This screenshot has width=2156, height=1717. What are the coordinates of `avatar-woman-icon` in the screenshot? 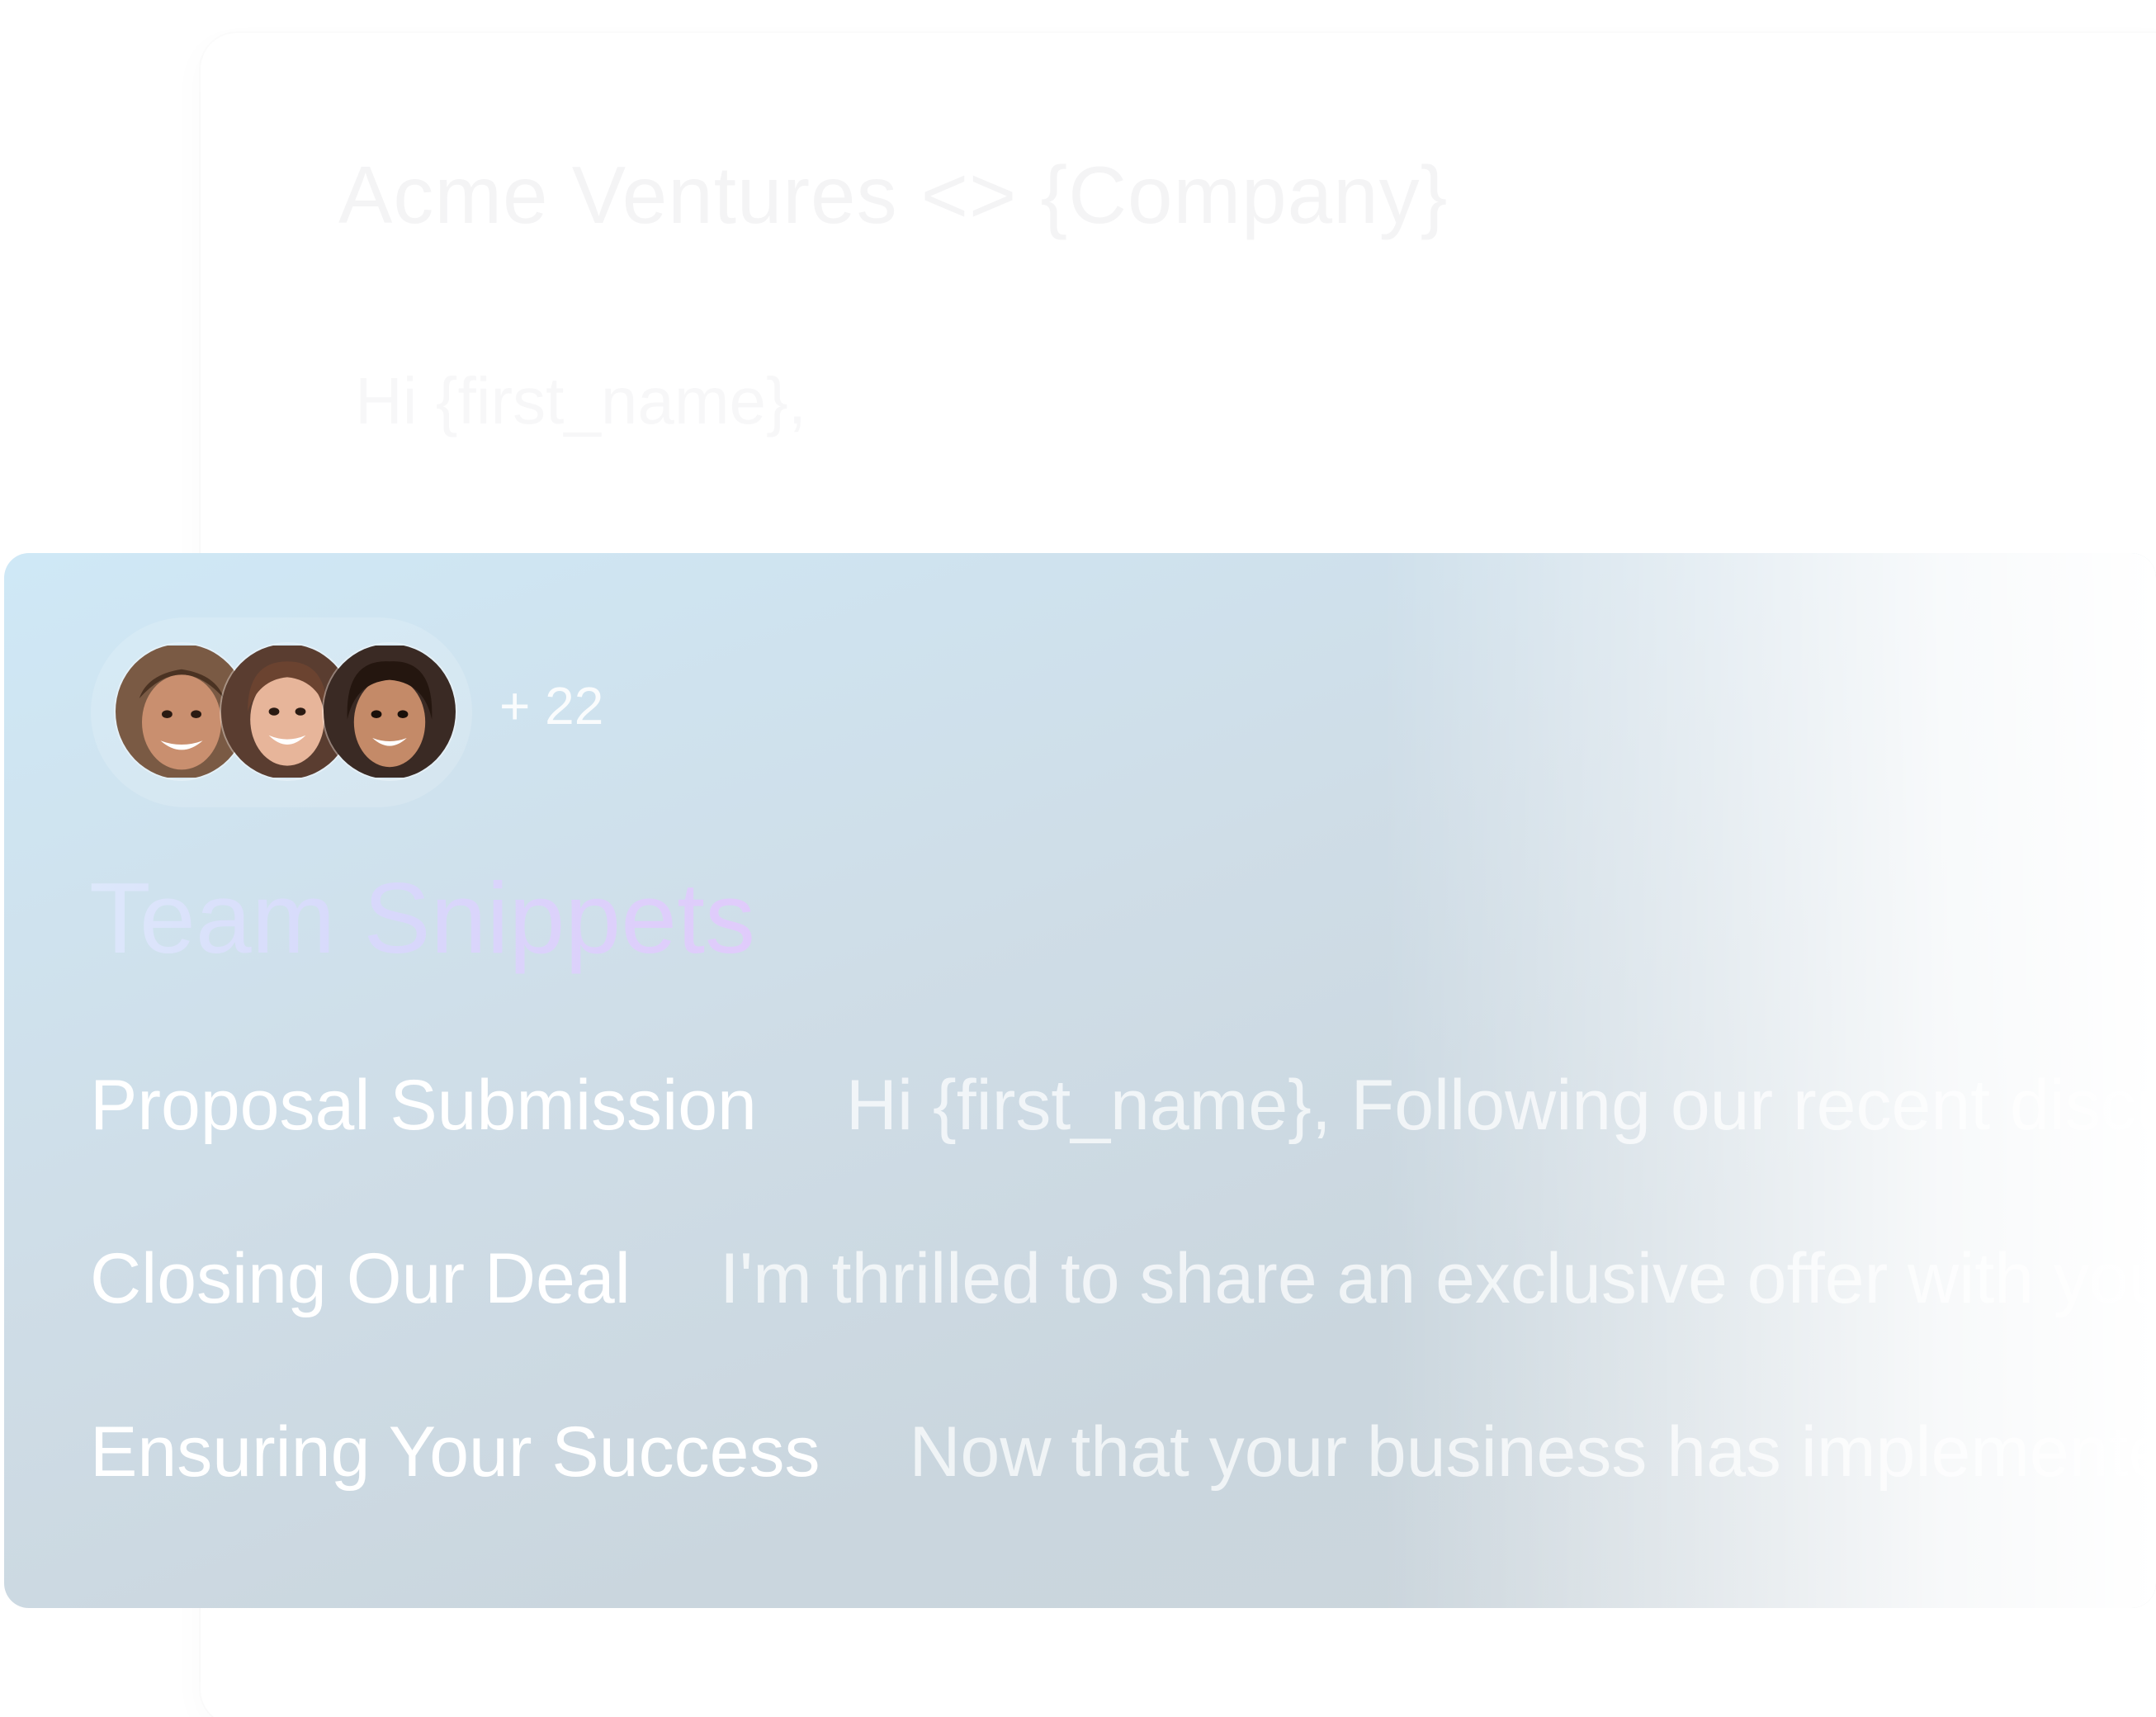 It's located at (390, 712).